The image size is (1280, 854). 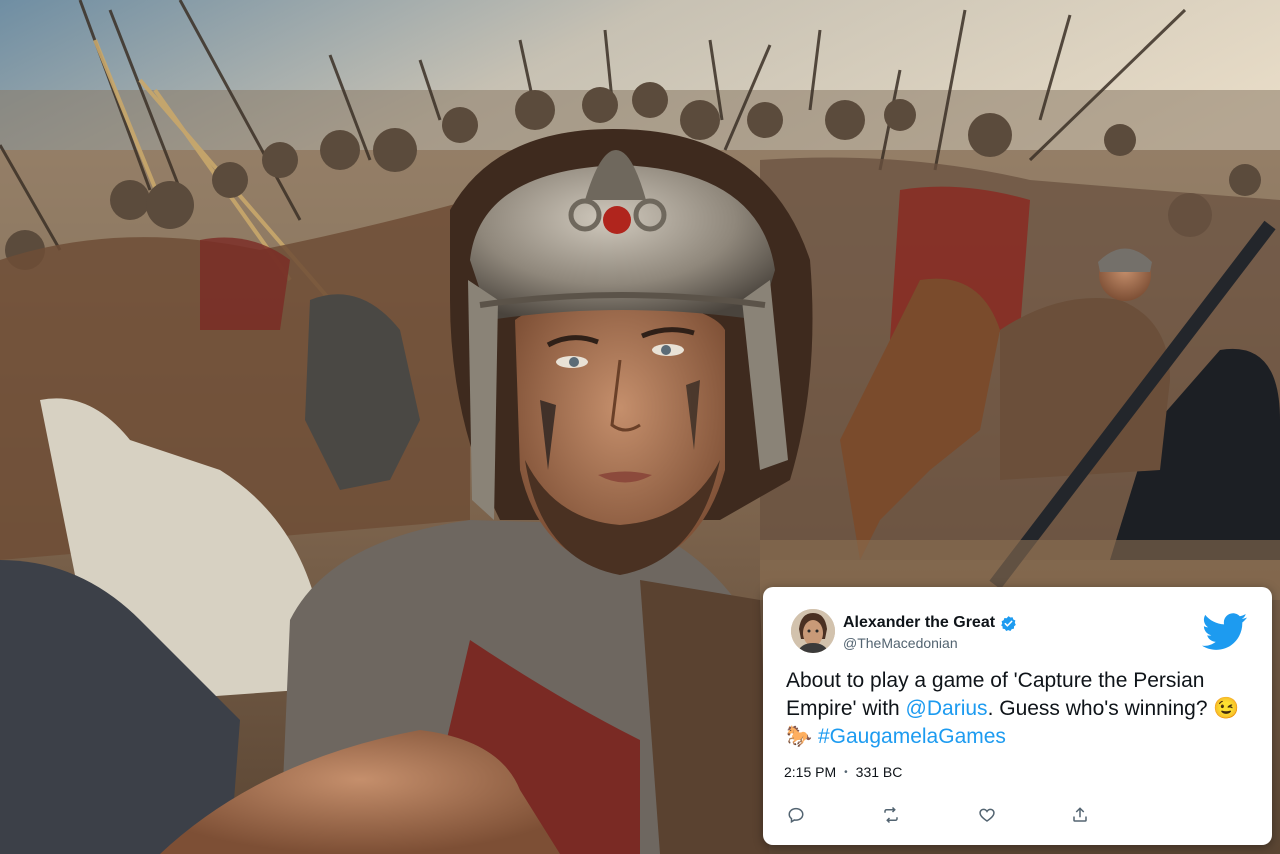 What do you see at coordinates (919, 623) in the screenshot?
I see `author-name-text: Alexander the Great` at bounding box center [919, 623].